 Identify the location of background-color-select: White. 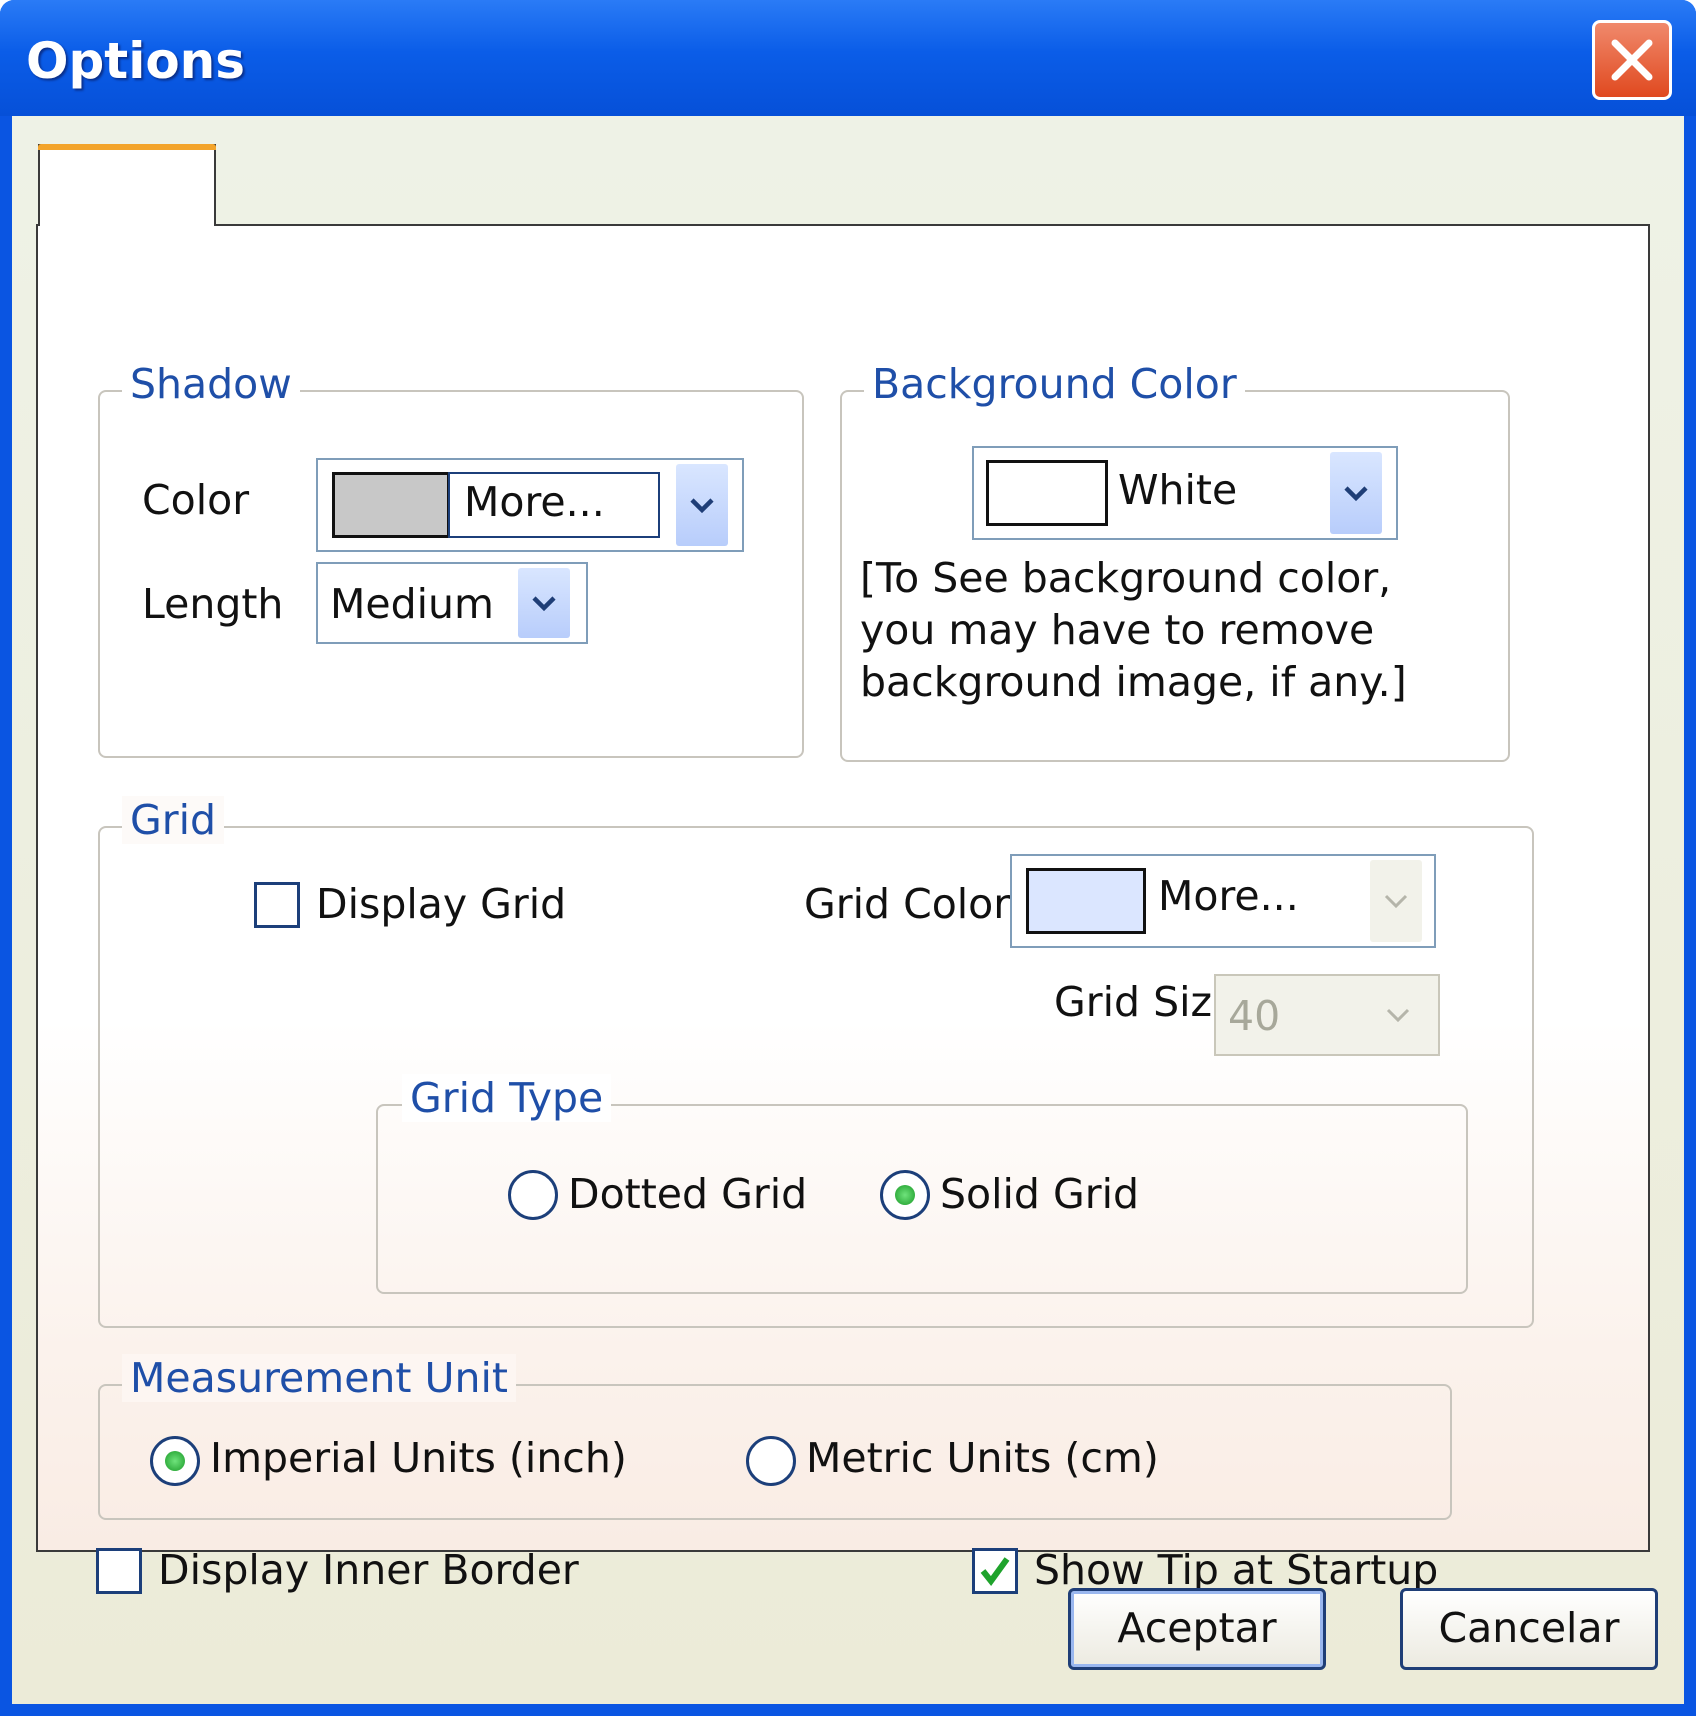
(1185, 493).